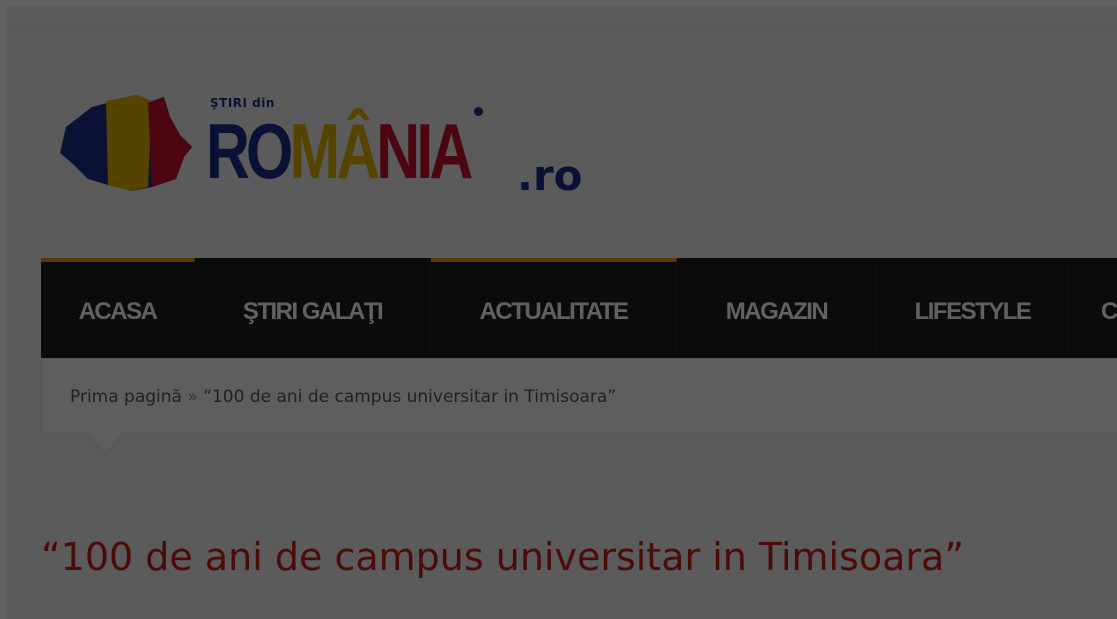 This screenshot has height=619, width=1117. What do you see at coordinates (562, 30) in the screenshot?
I see `top-divider` at bounding box center [562, 30].